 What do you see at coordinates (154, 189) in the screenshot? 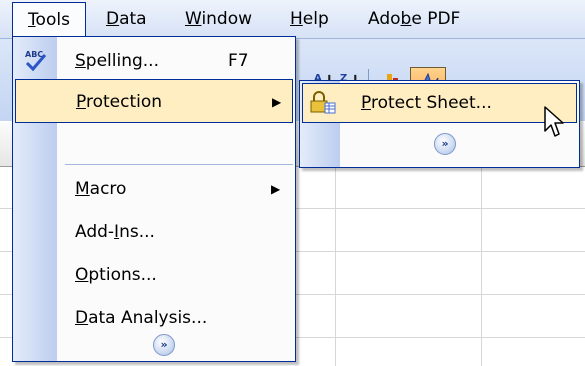
I see `menu-item-macro: Macro ▶` at bounding box center [154, 189].